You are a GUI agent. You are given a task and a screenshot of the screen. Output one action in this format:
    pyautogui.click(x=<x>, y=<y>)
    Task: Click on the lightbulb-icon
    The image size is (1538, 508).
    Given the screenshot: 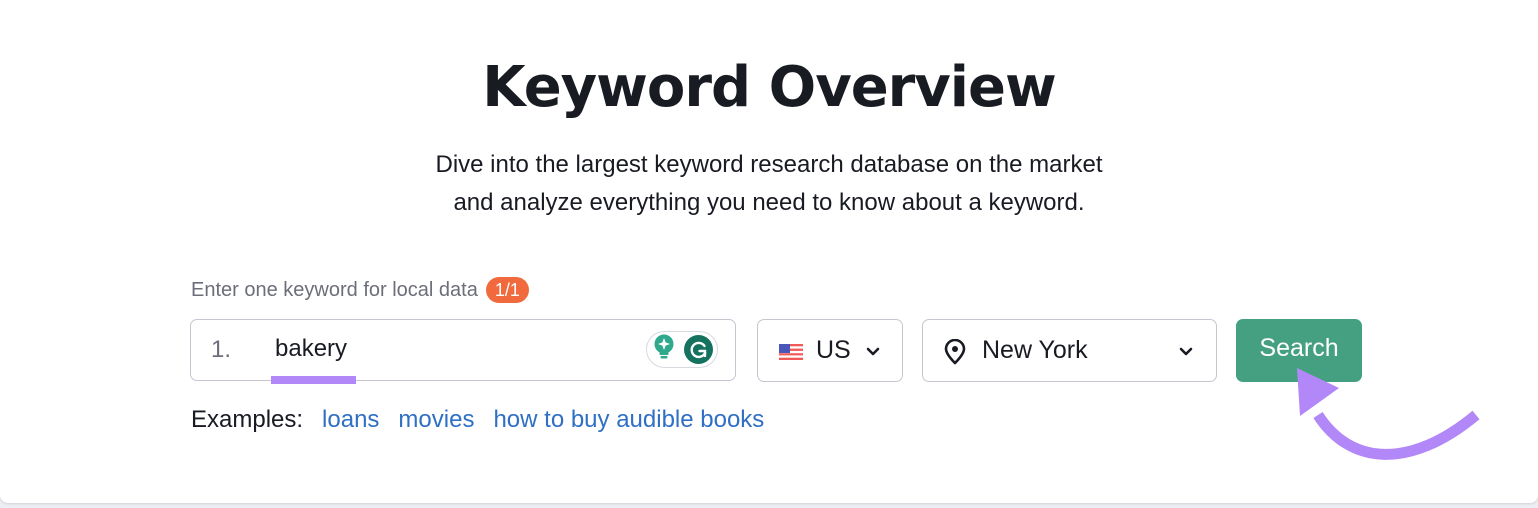 What is the action you would take?
    pyautogui.click(x=664, y=349)
    